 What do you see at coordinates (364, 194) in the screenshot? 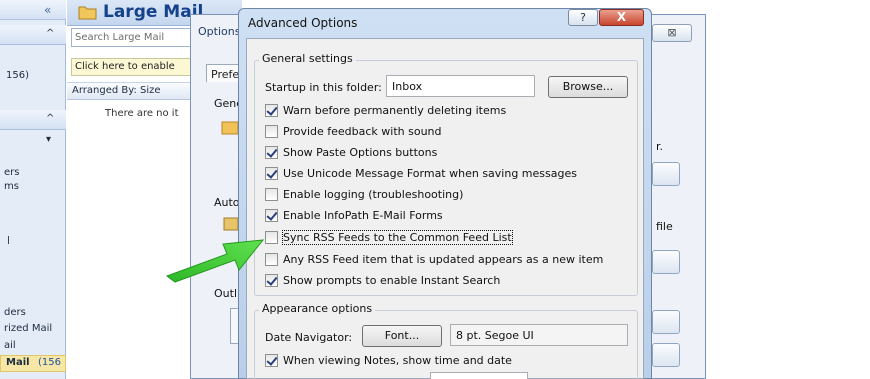
I see `checkbox-enable-logging: Enable logging (troubleshooting)` at bounding box center [364, 194].